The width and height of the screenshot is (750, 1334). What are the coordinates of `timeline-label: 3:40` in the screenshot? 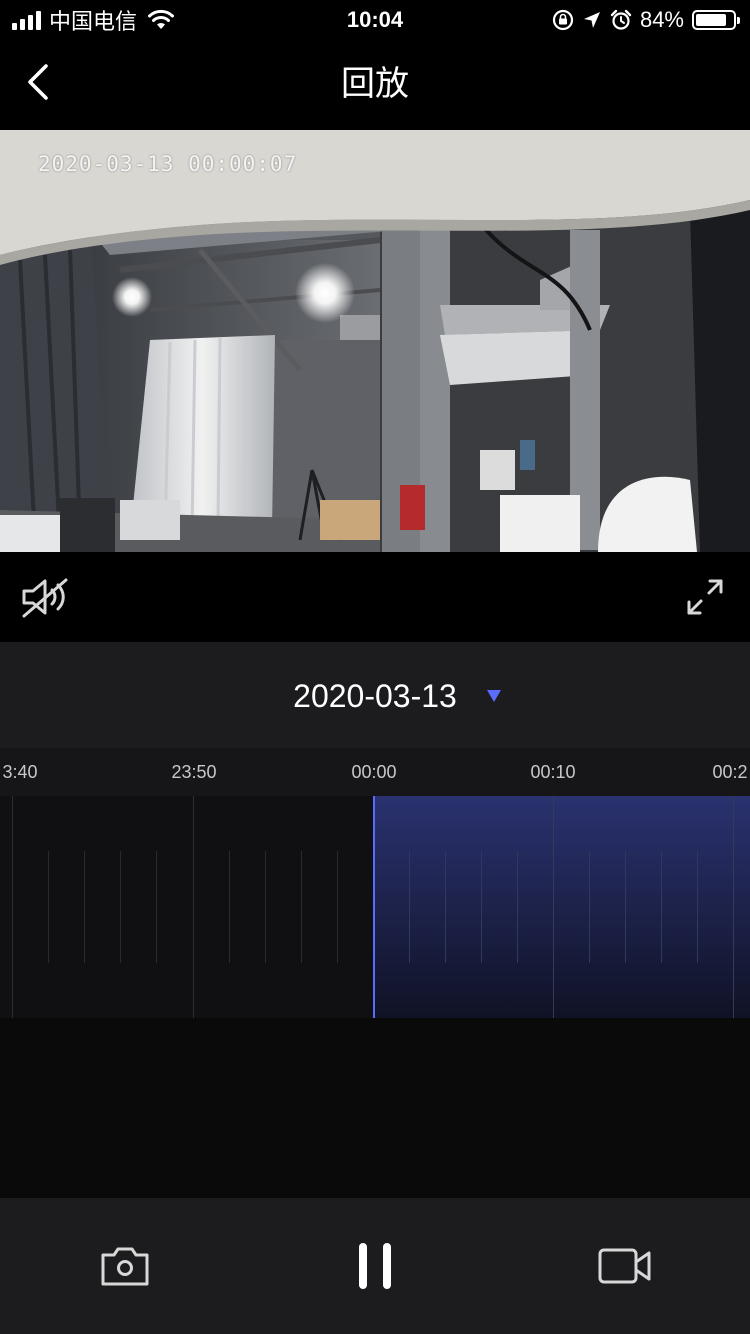 It's located at (20, 772).